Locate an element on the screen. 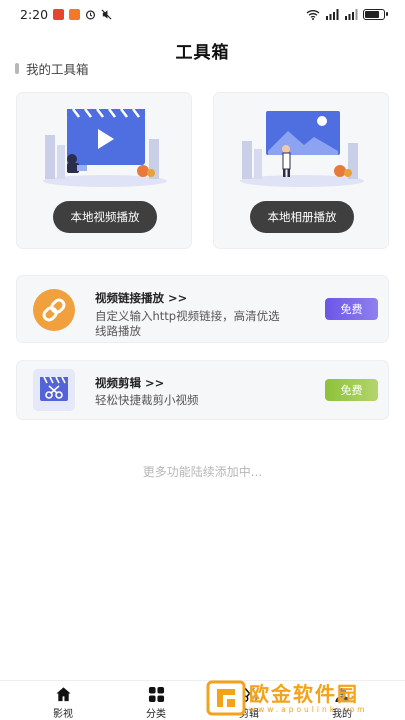  link-play-card: 视频链接播放 >> 自定义输入http视频链接，高清优选线路播放 免费 is located at coordinates (202, 309).